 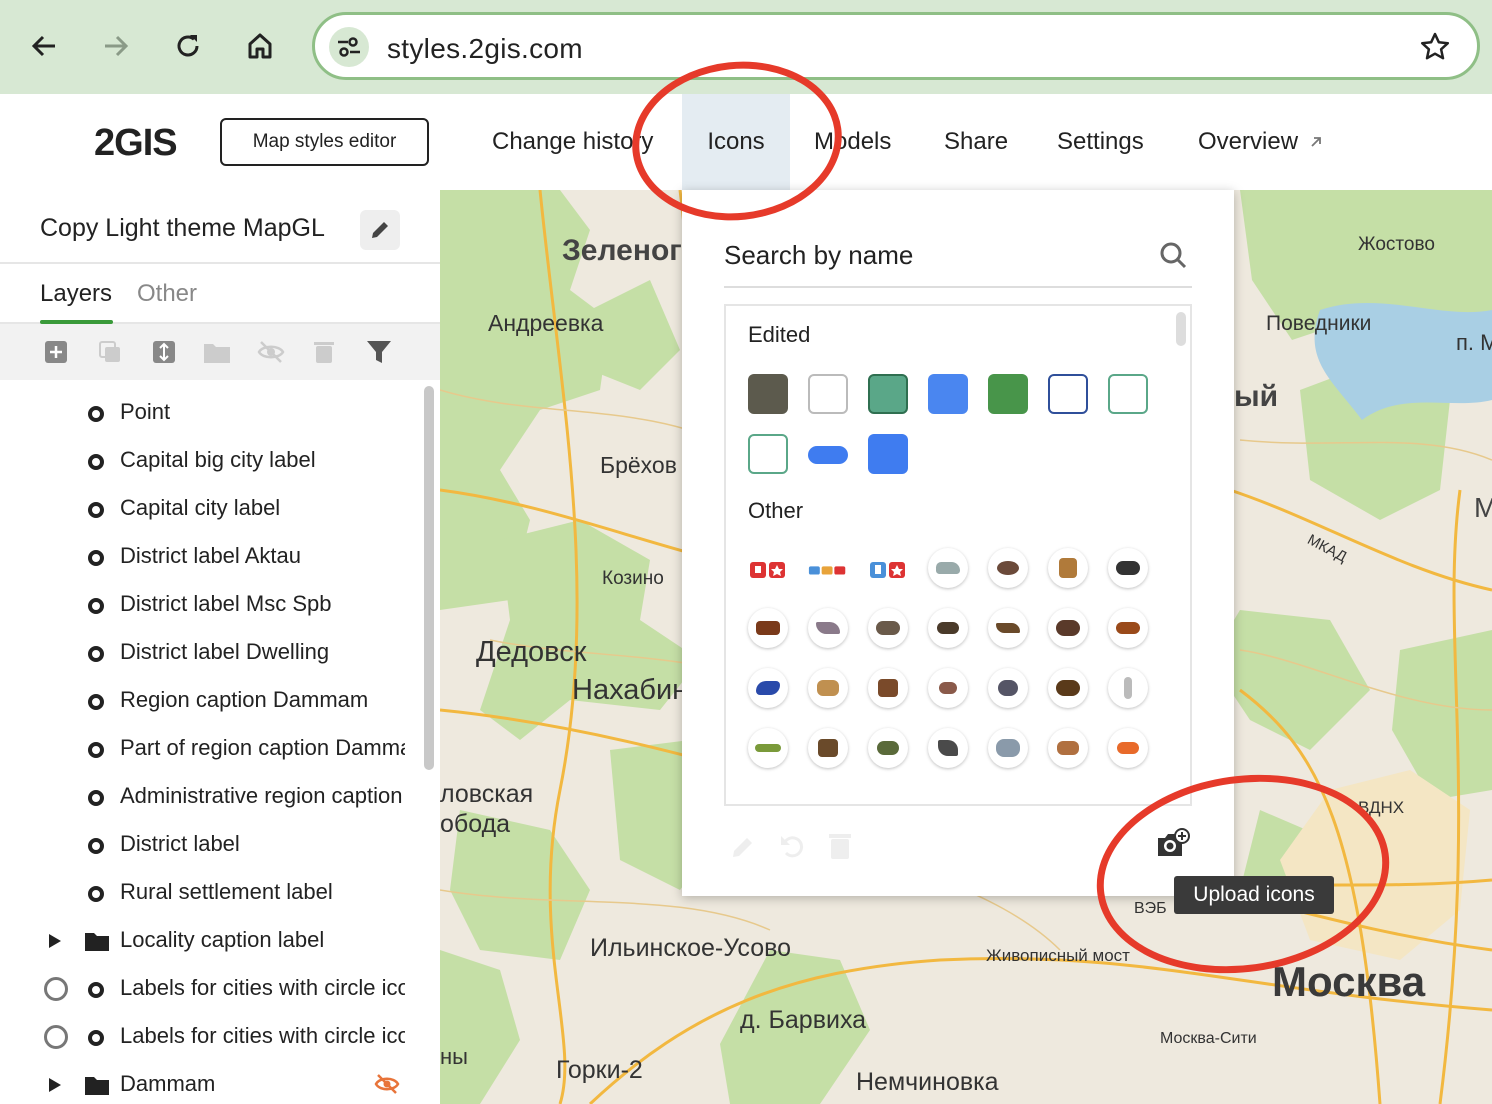 I want to click on edit-icon-pencil-icon, so click(x=743, y=847).